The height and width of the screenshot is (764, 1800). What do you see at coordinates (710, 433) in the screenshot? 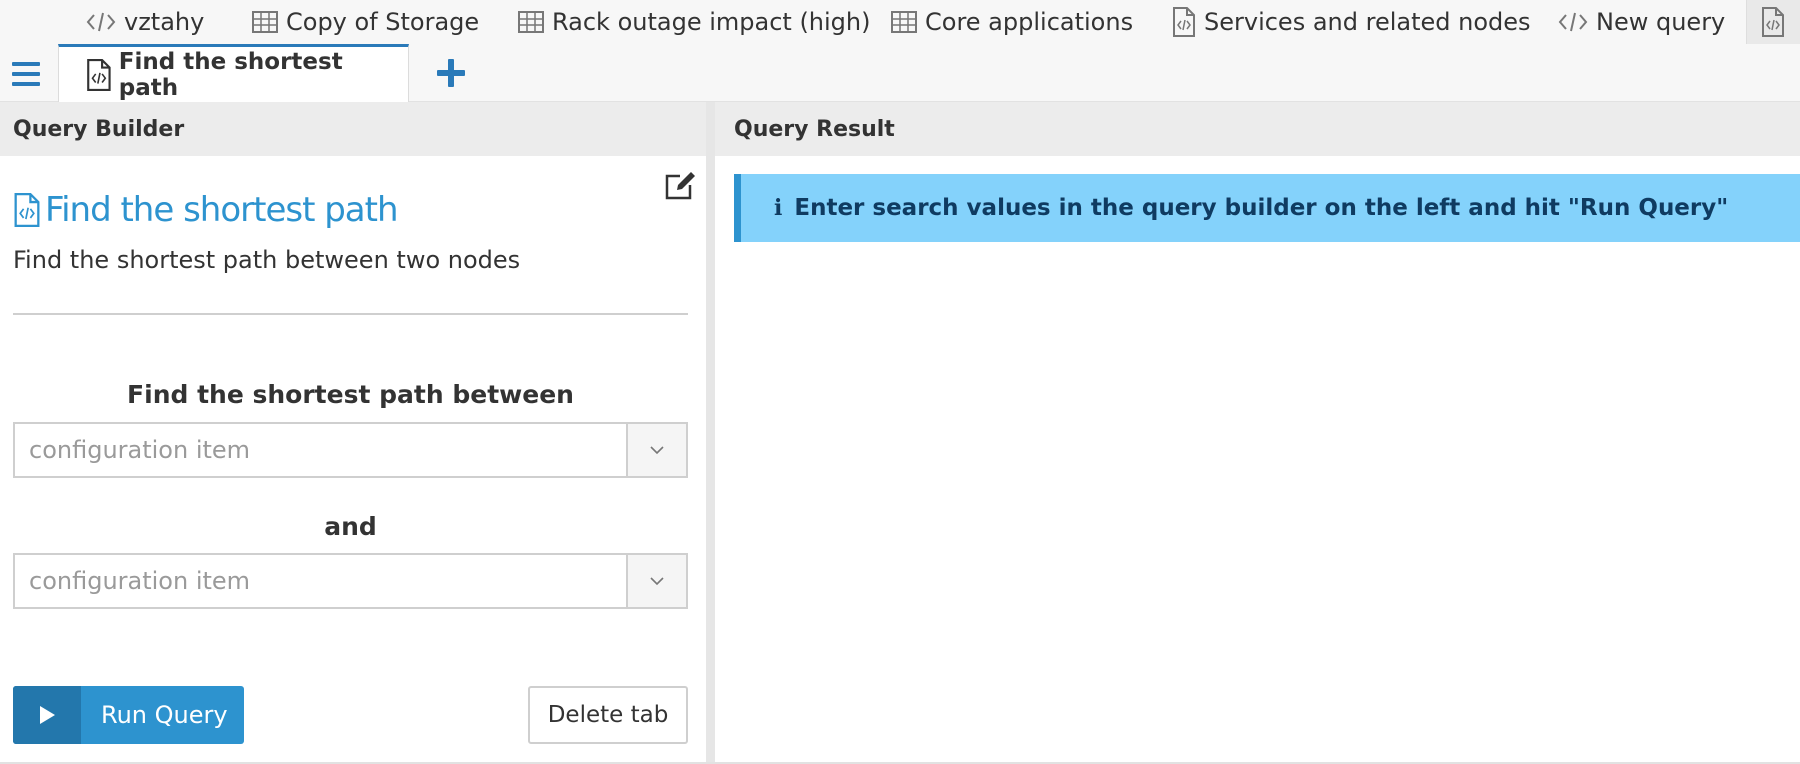
I see `panel-splitter` at bounding box center [710, 433].